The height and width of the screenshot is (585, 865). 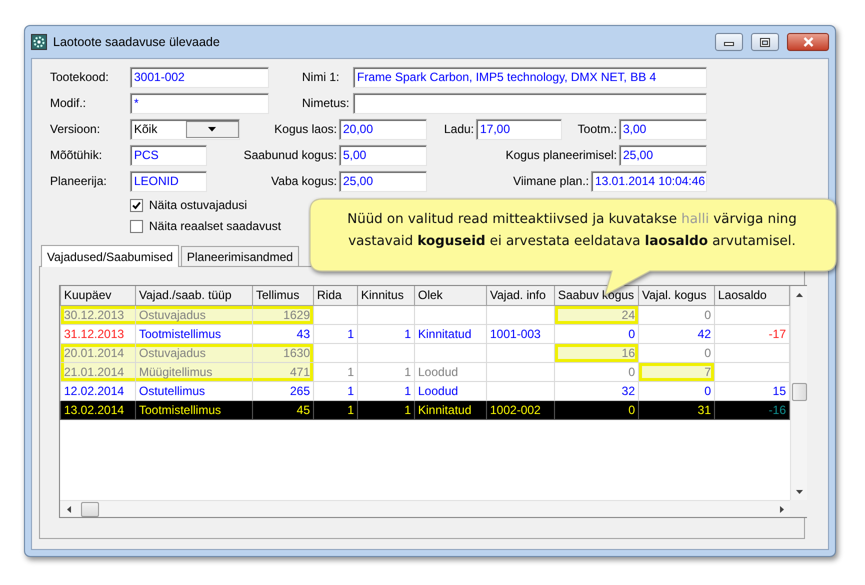 What do you see at coordinates (458, 129) in the screenshot?
I see `field-label: Ladu:` at bounding box center [458, 129].